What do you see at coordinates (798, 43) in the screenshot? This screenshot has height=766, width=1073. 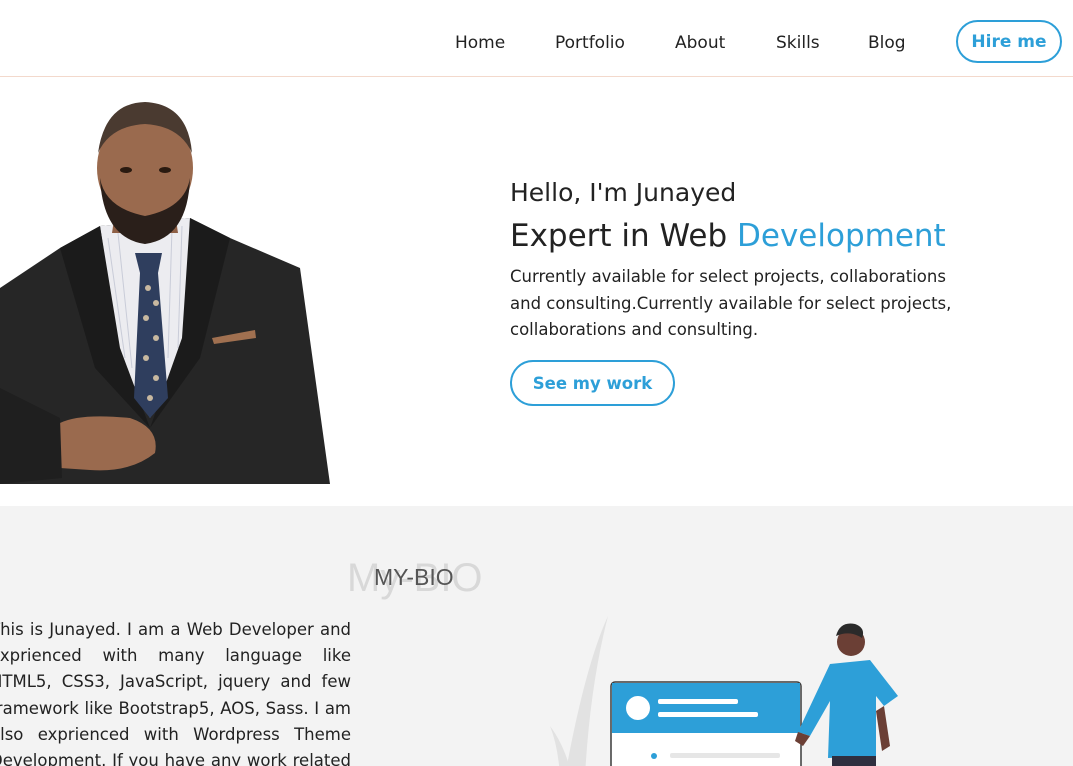 I see `nav-skills-link: Skills` at bounding box center [798, 43].